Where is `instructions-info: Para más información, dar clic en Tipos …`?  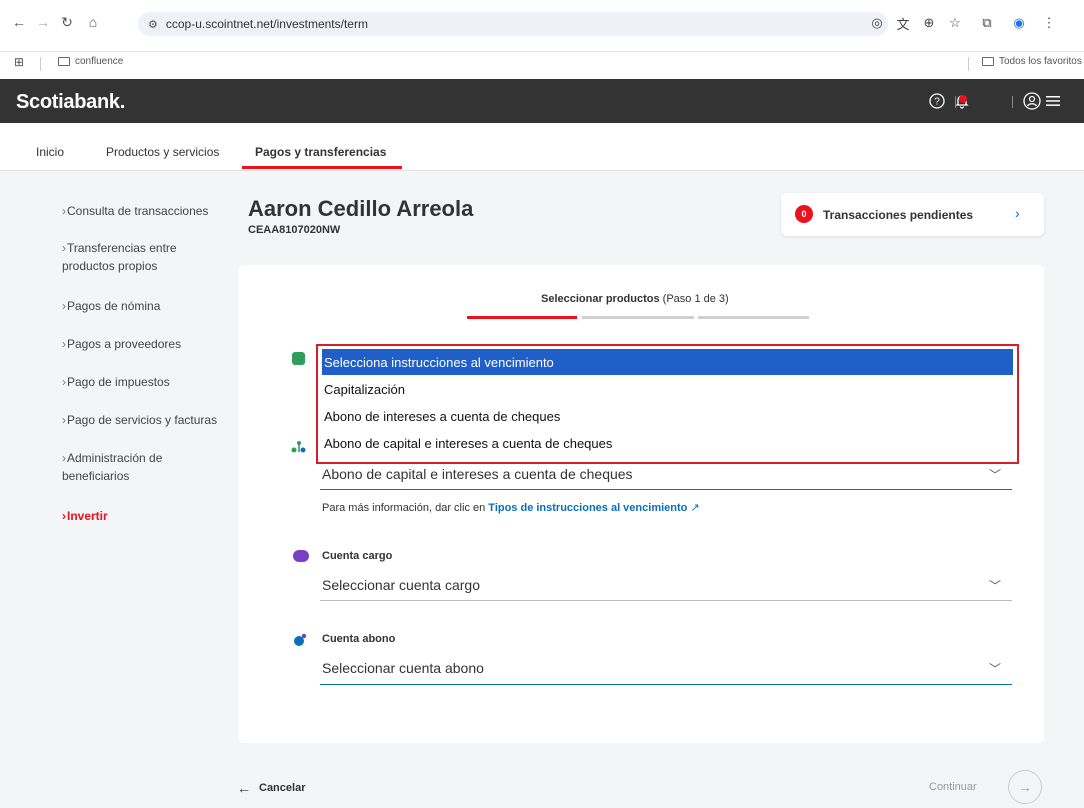
instructions-info: Para más información, dar clic en Tipos … is located at coordinates (511, 507).